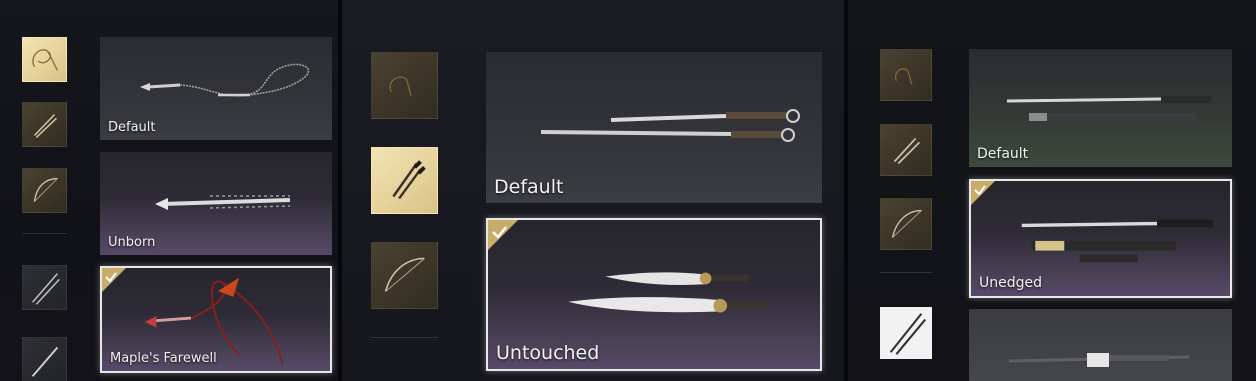  Describe the element at coordinates (1011, 283) in the screenshot. I see `skin-name: Unedged` at that location.